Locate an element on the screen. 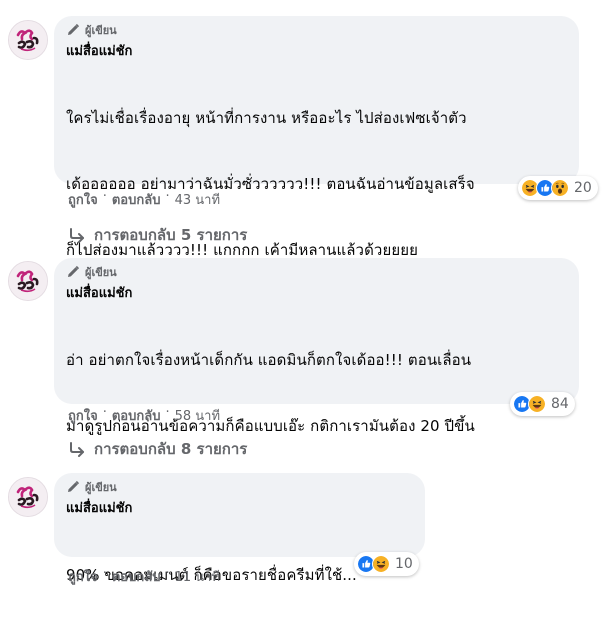 The image size is (611, 630). reaction-count: 20 is located at coordinates (583, 188).